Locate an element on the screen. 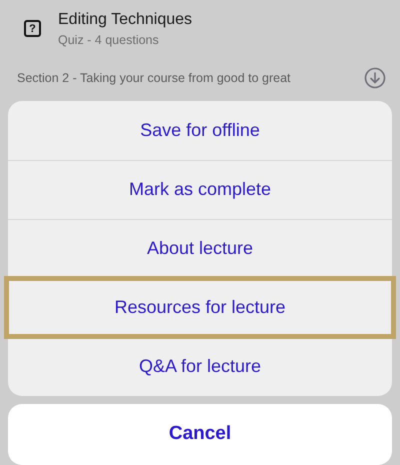  action-button: About lecture is located at coordinates (200, 248).